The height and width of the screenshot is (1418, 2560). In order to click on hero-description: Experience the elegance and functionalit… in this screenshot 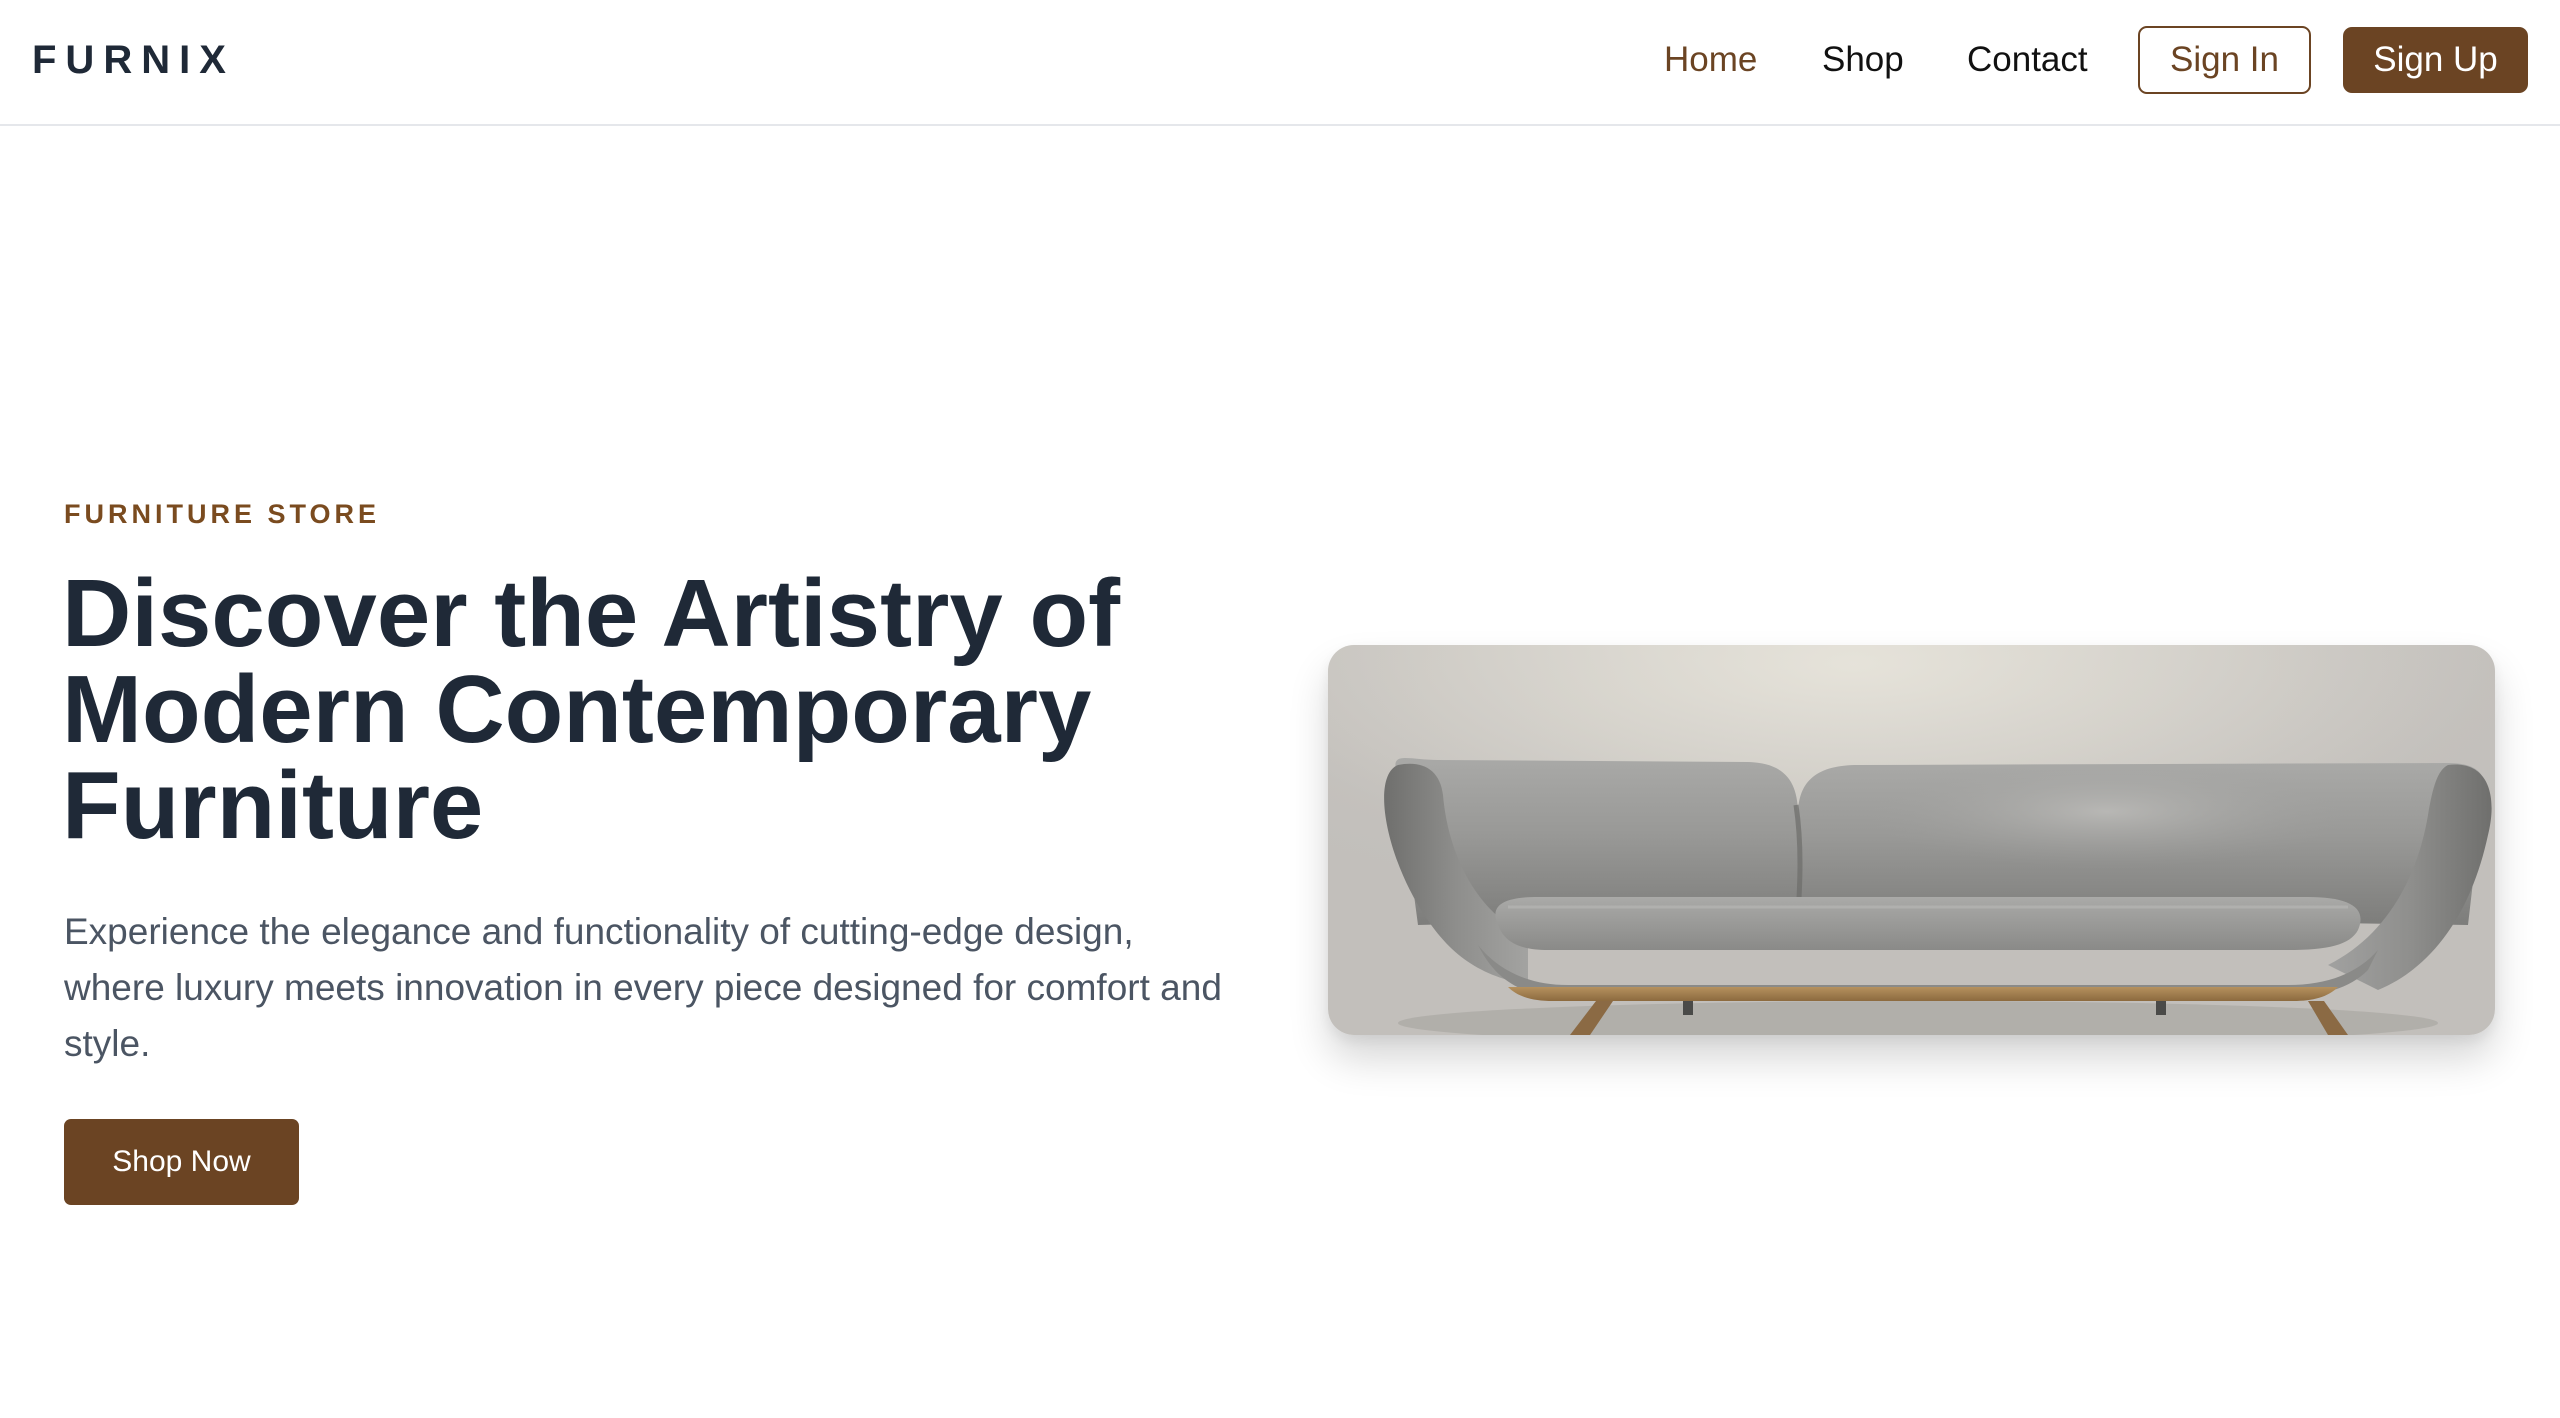, I will do `click(643, 987)`.